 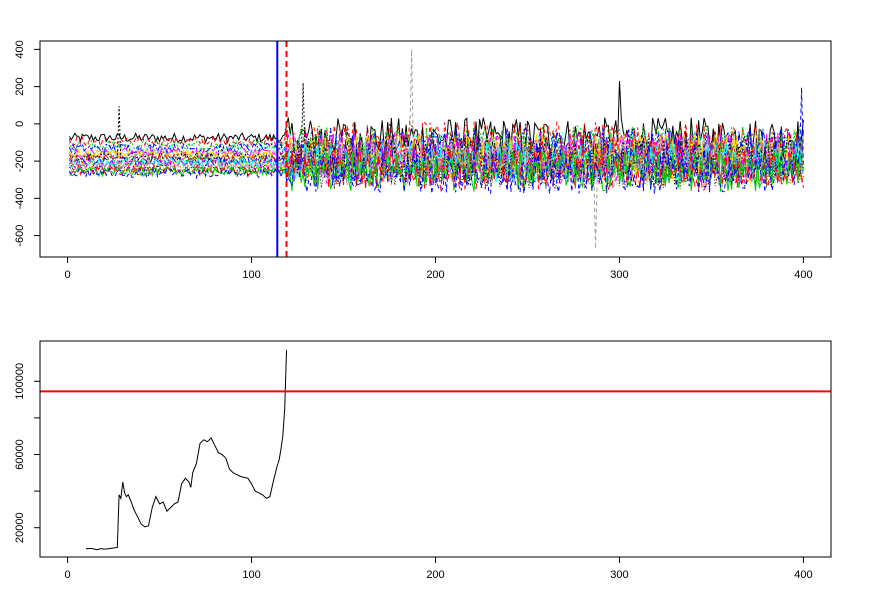 What do you see at coordinates (20, 527) in the screenshot?
I see `bottom-y-tick-label: 20000` at bounding box center [20, 527].